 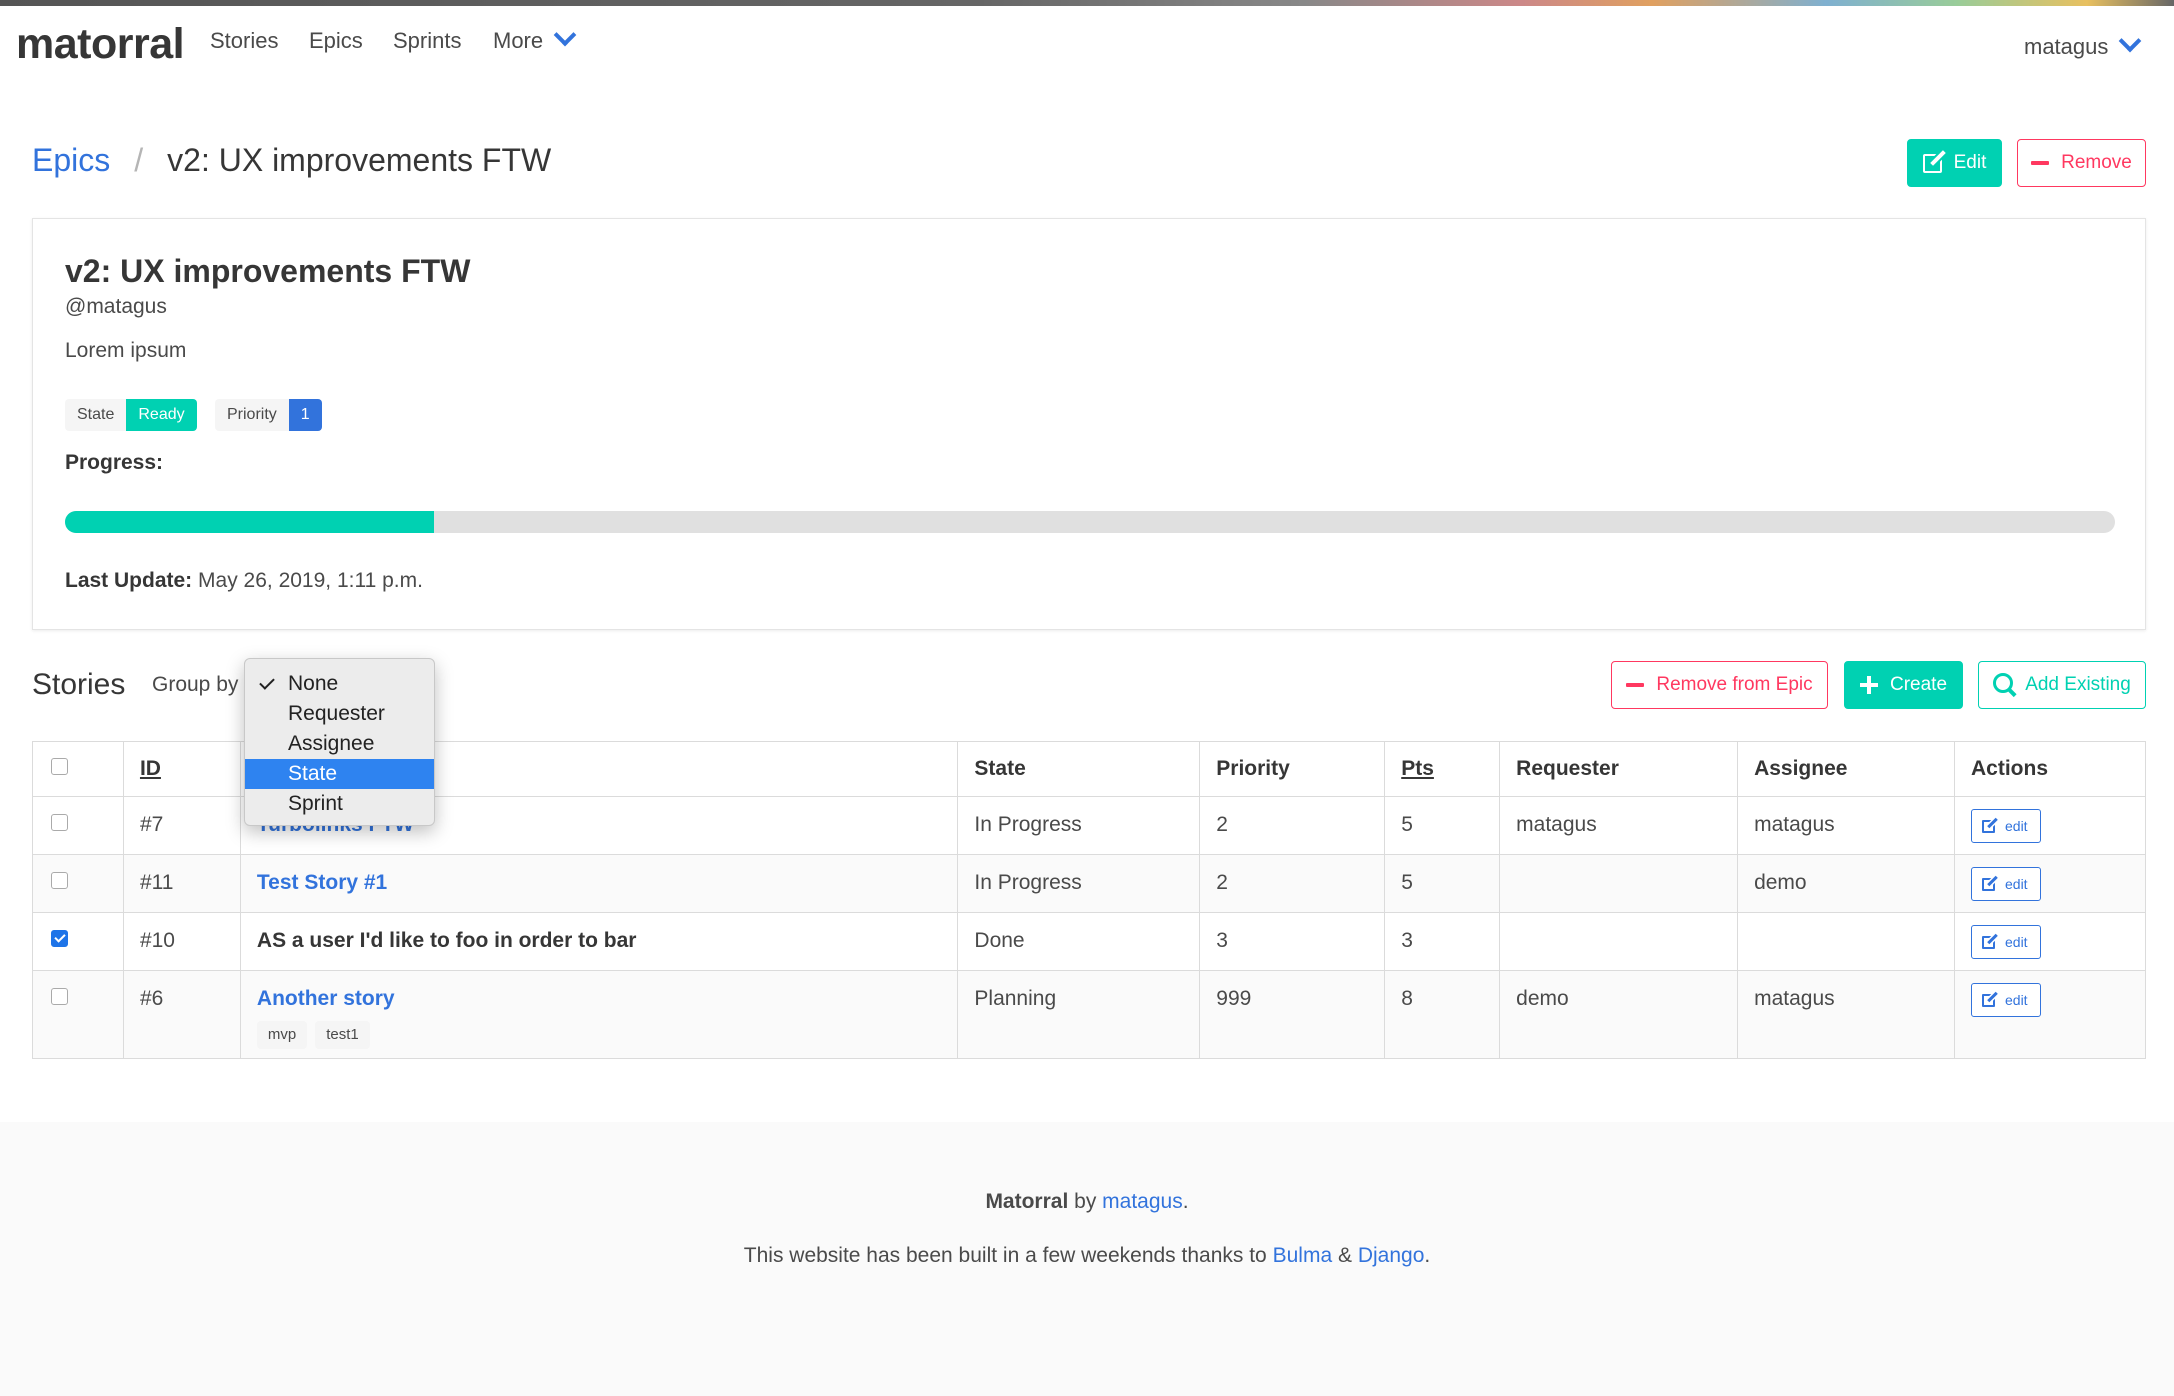 I want to click on select-all-checkbox, so click(x=59, y=766).